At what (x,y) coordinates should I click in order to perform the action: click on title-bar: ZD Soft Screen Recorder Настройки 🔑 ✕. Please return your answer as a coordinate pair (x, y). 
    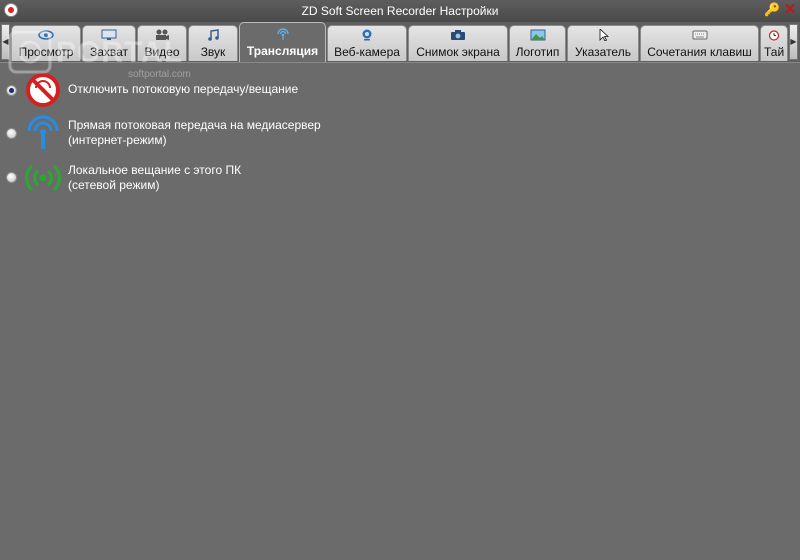
    Looking at the image, I should click on (400, 11).